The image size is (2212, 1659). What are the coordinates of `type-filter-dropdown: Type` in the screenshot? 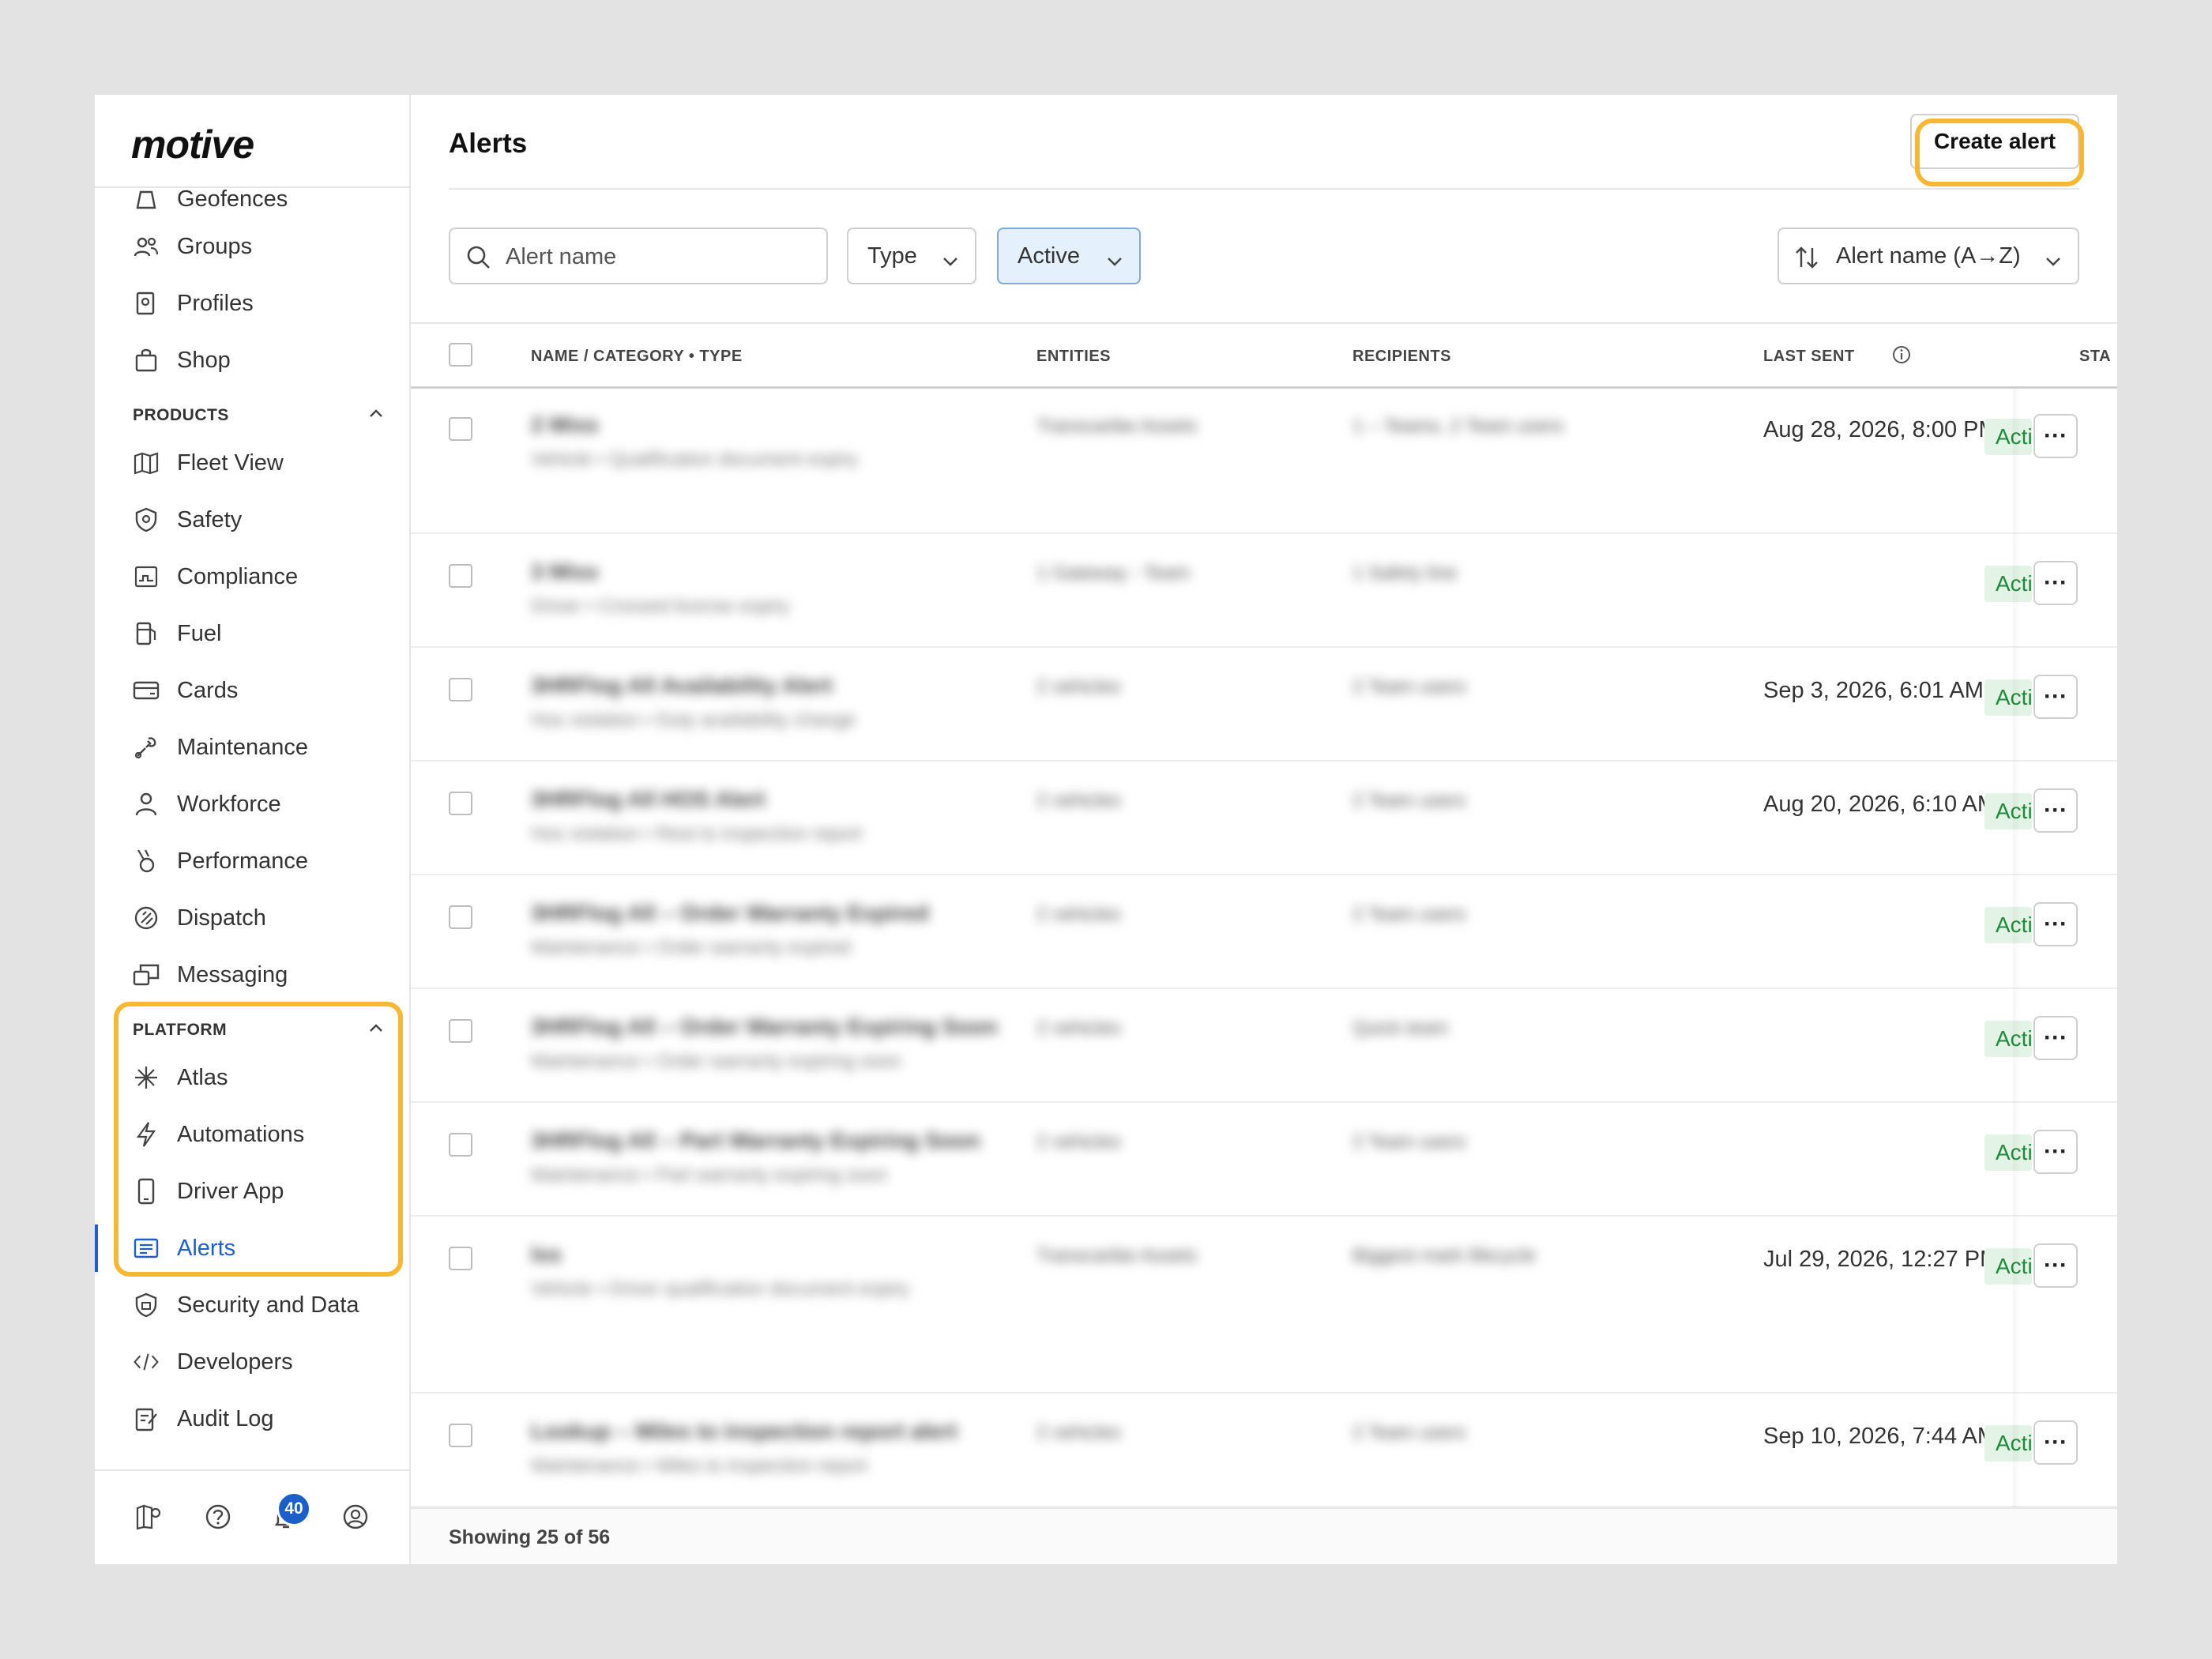 It's located at (912, 256).